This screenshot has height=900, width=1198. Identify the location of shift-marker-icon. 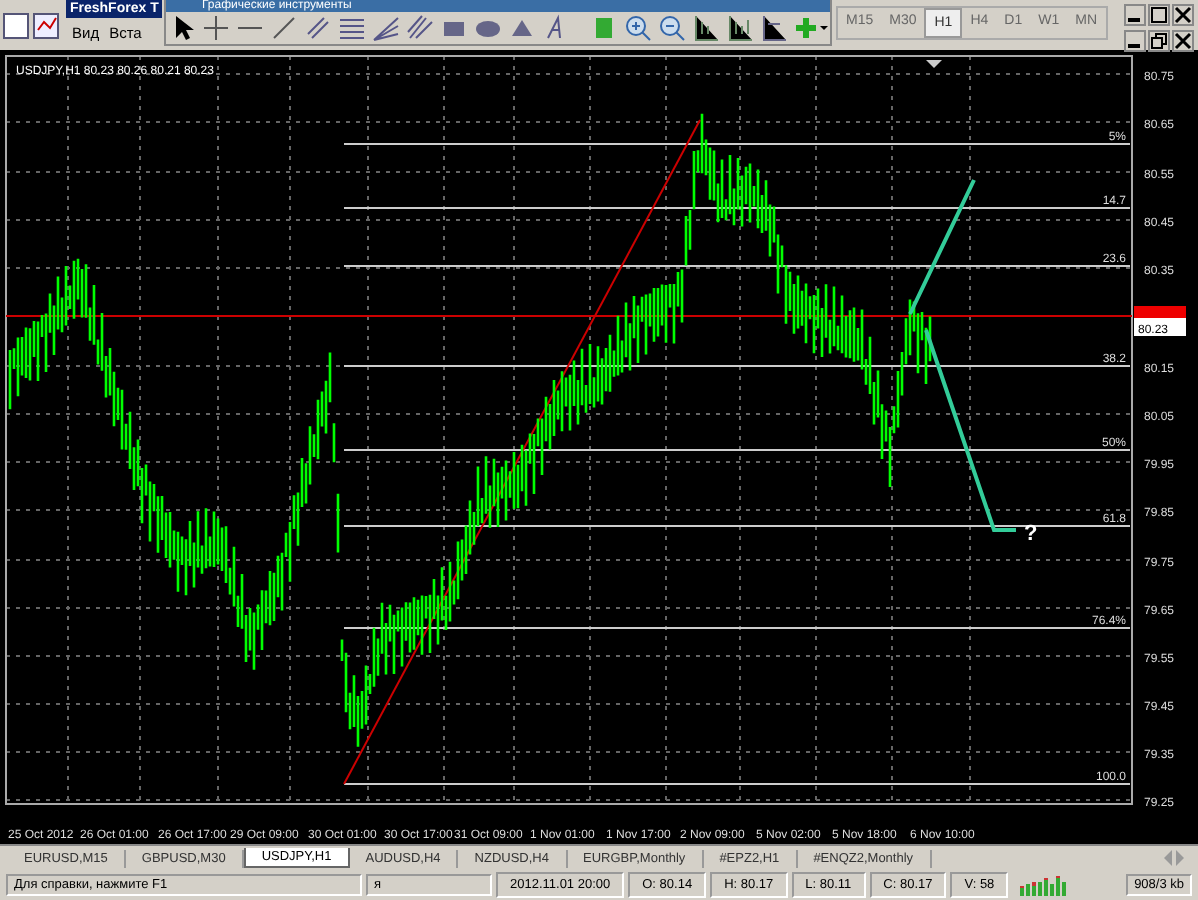
(934, 64).